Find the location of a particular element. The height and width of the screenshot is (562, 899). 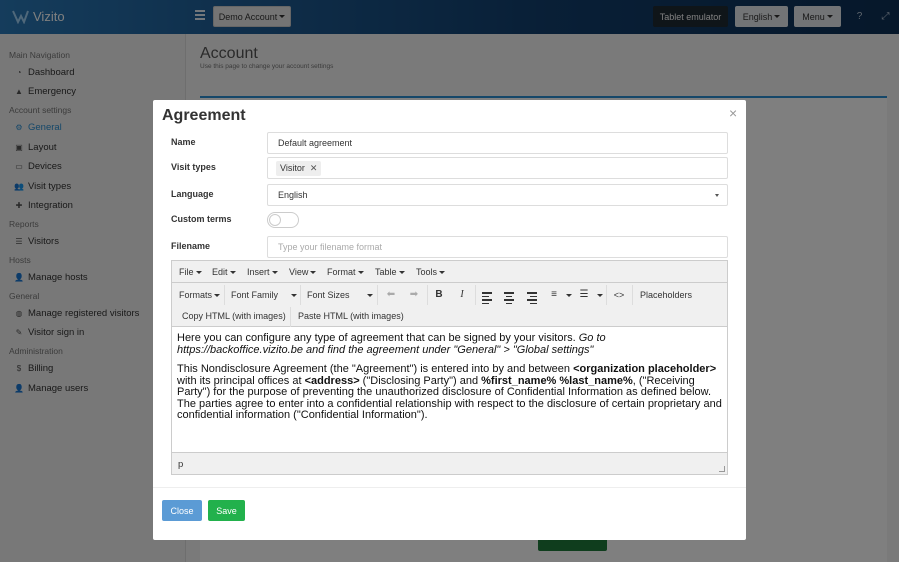

menu-format: Format is located at coordinates (345, 272).